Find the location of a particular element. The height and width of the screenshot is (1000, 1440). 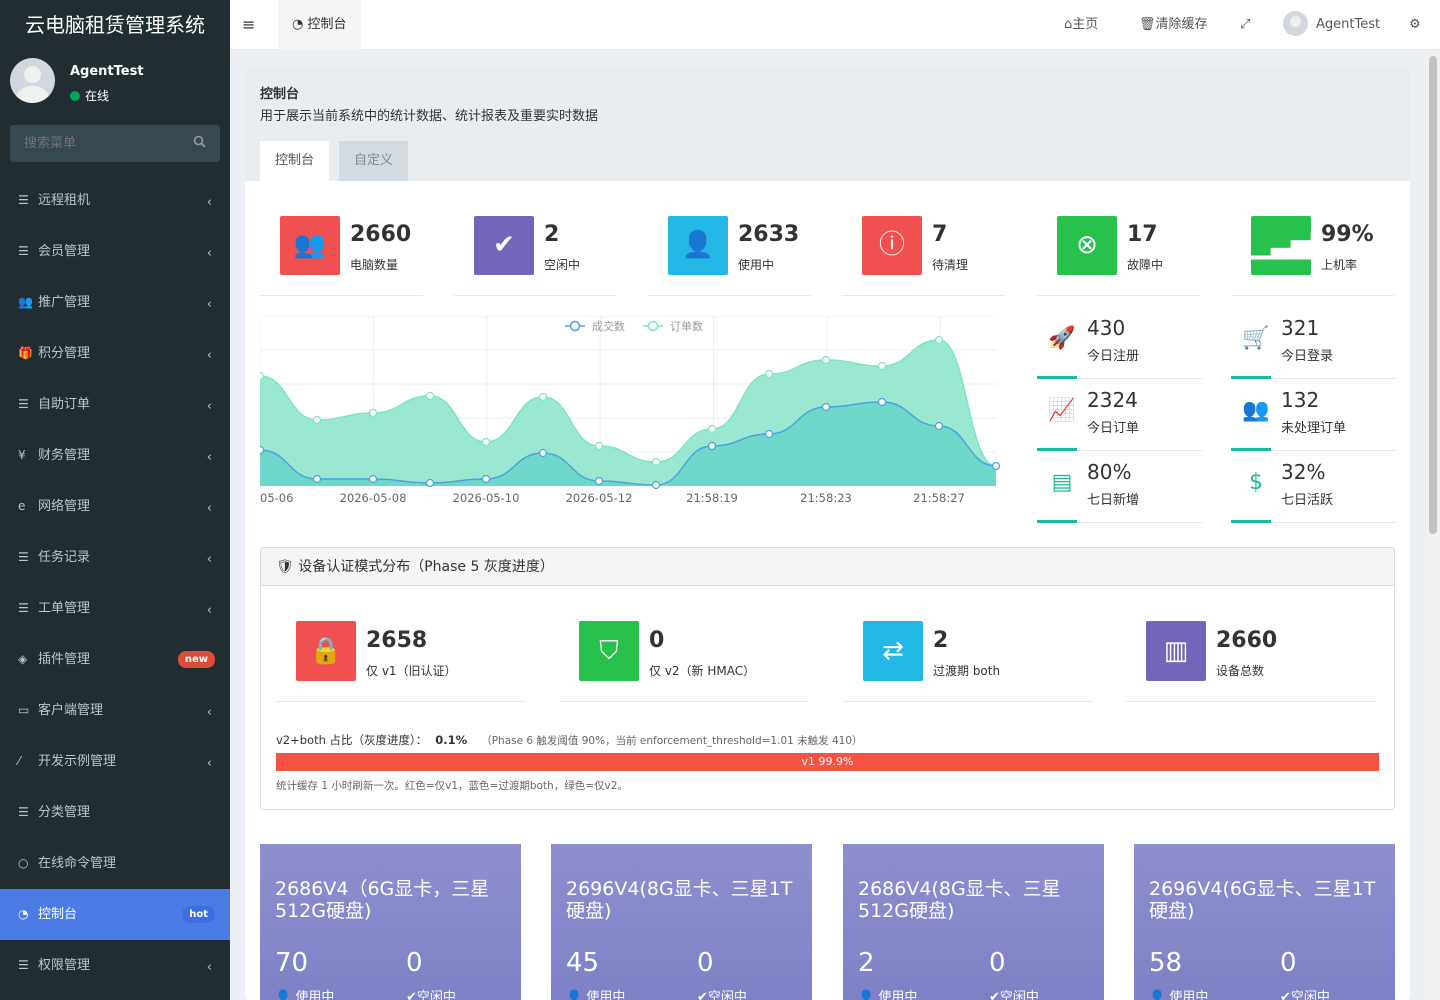

card-value: 2660 is located at coordinates (1247, 640).